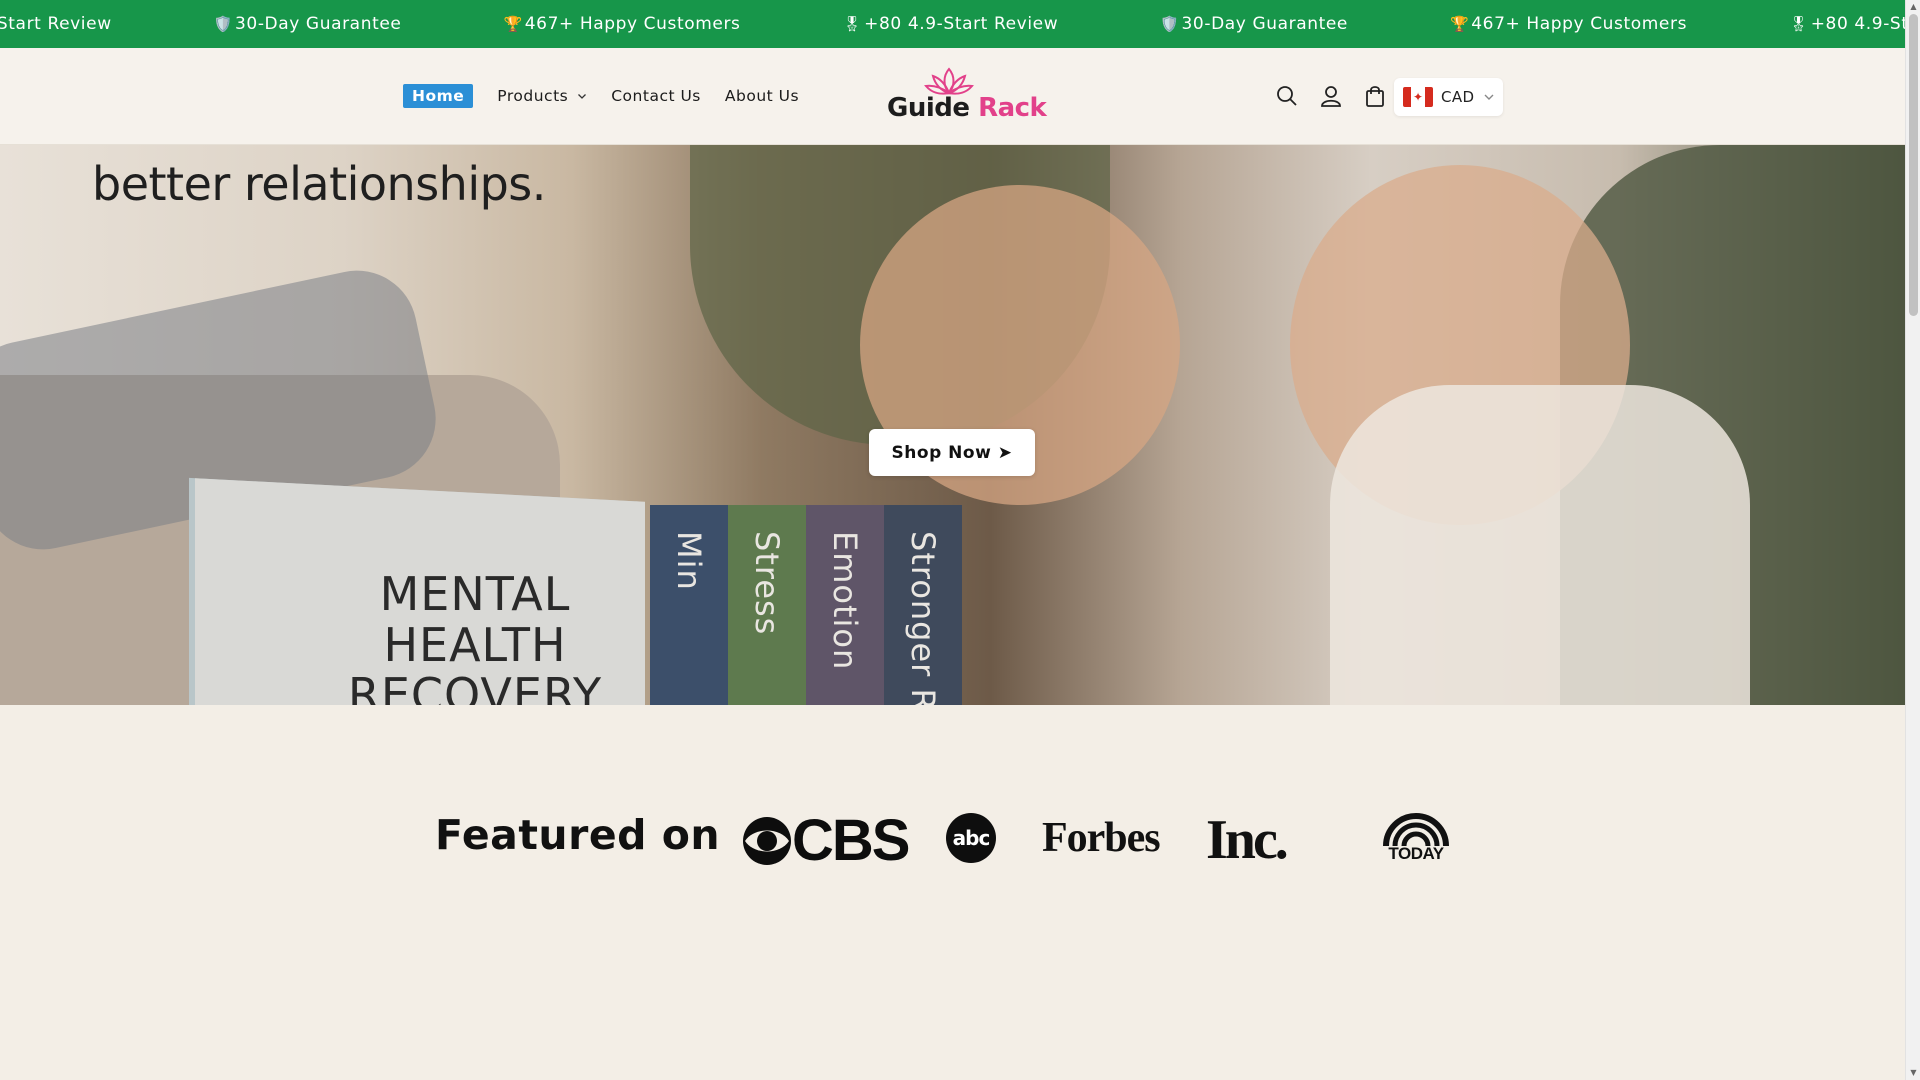 This screenshot has width=1920, height=1080. I want to click on currency-selector: ✦ CAD, so click(1448, 97).